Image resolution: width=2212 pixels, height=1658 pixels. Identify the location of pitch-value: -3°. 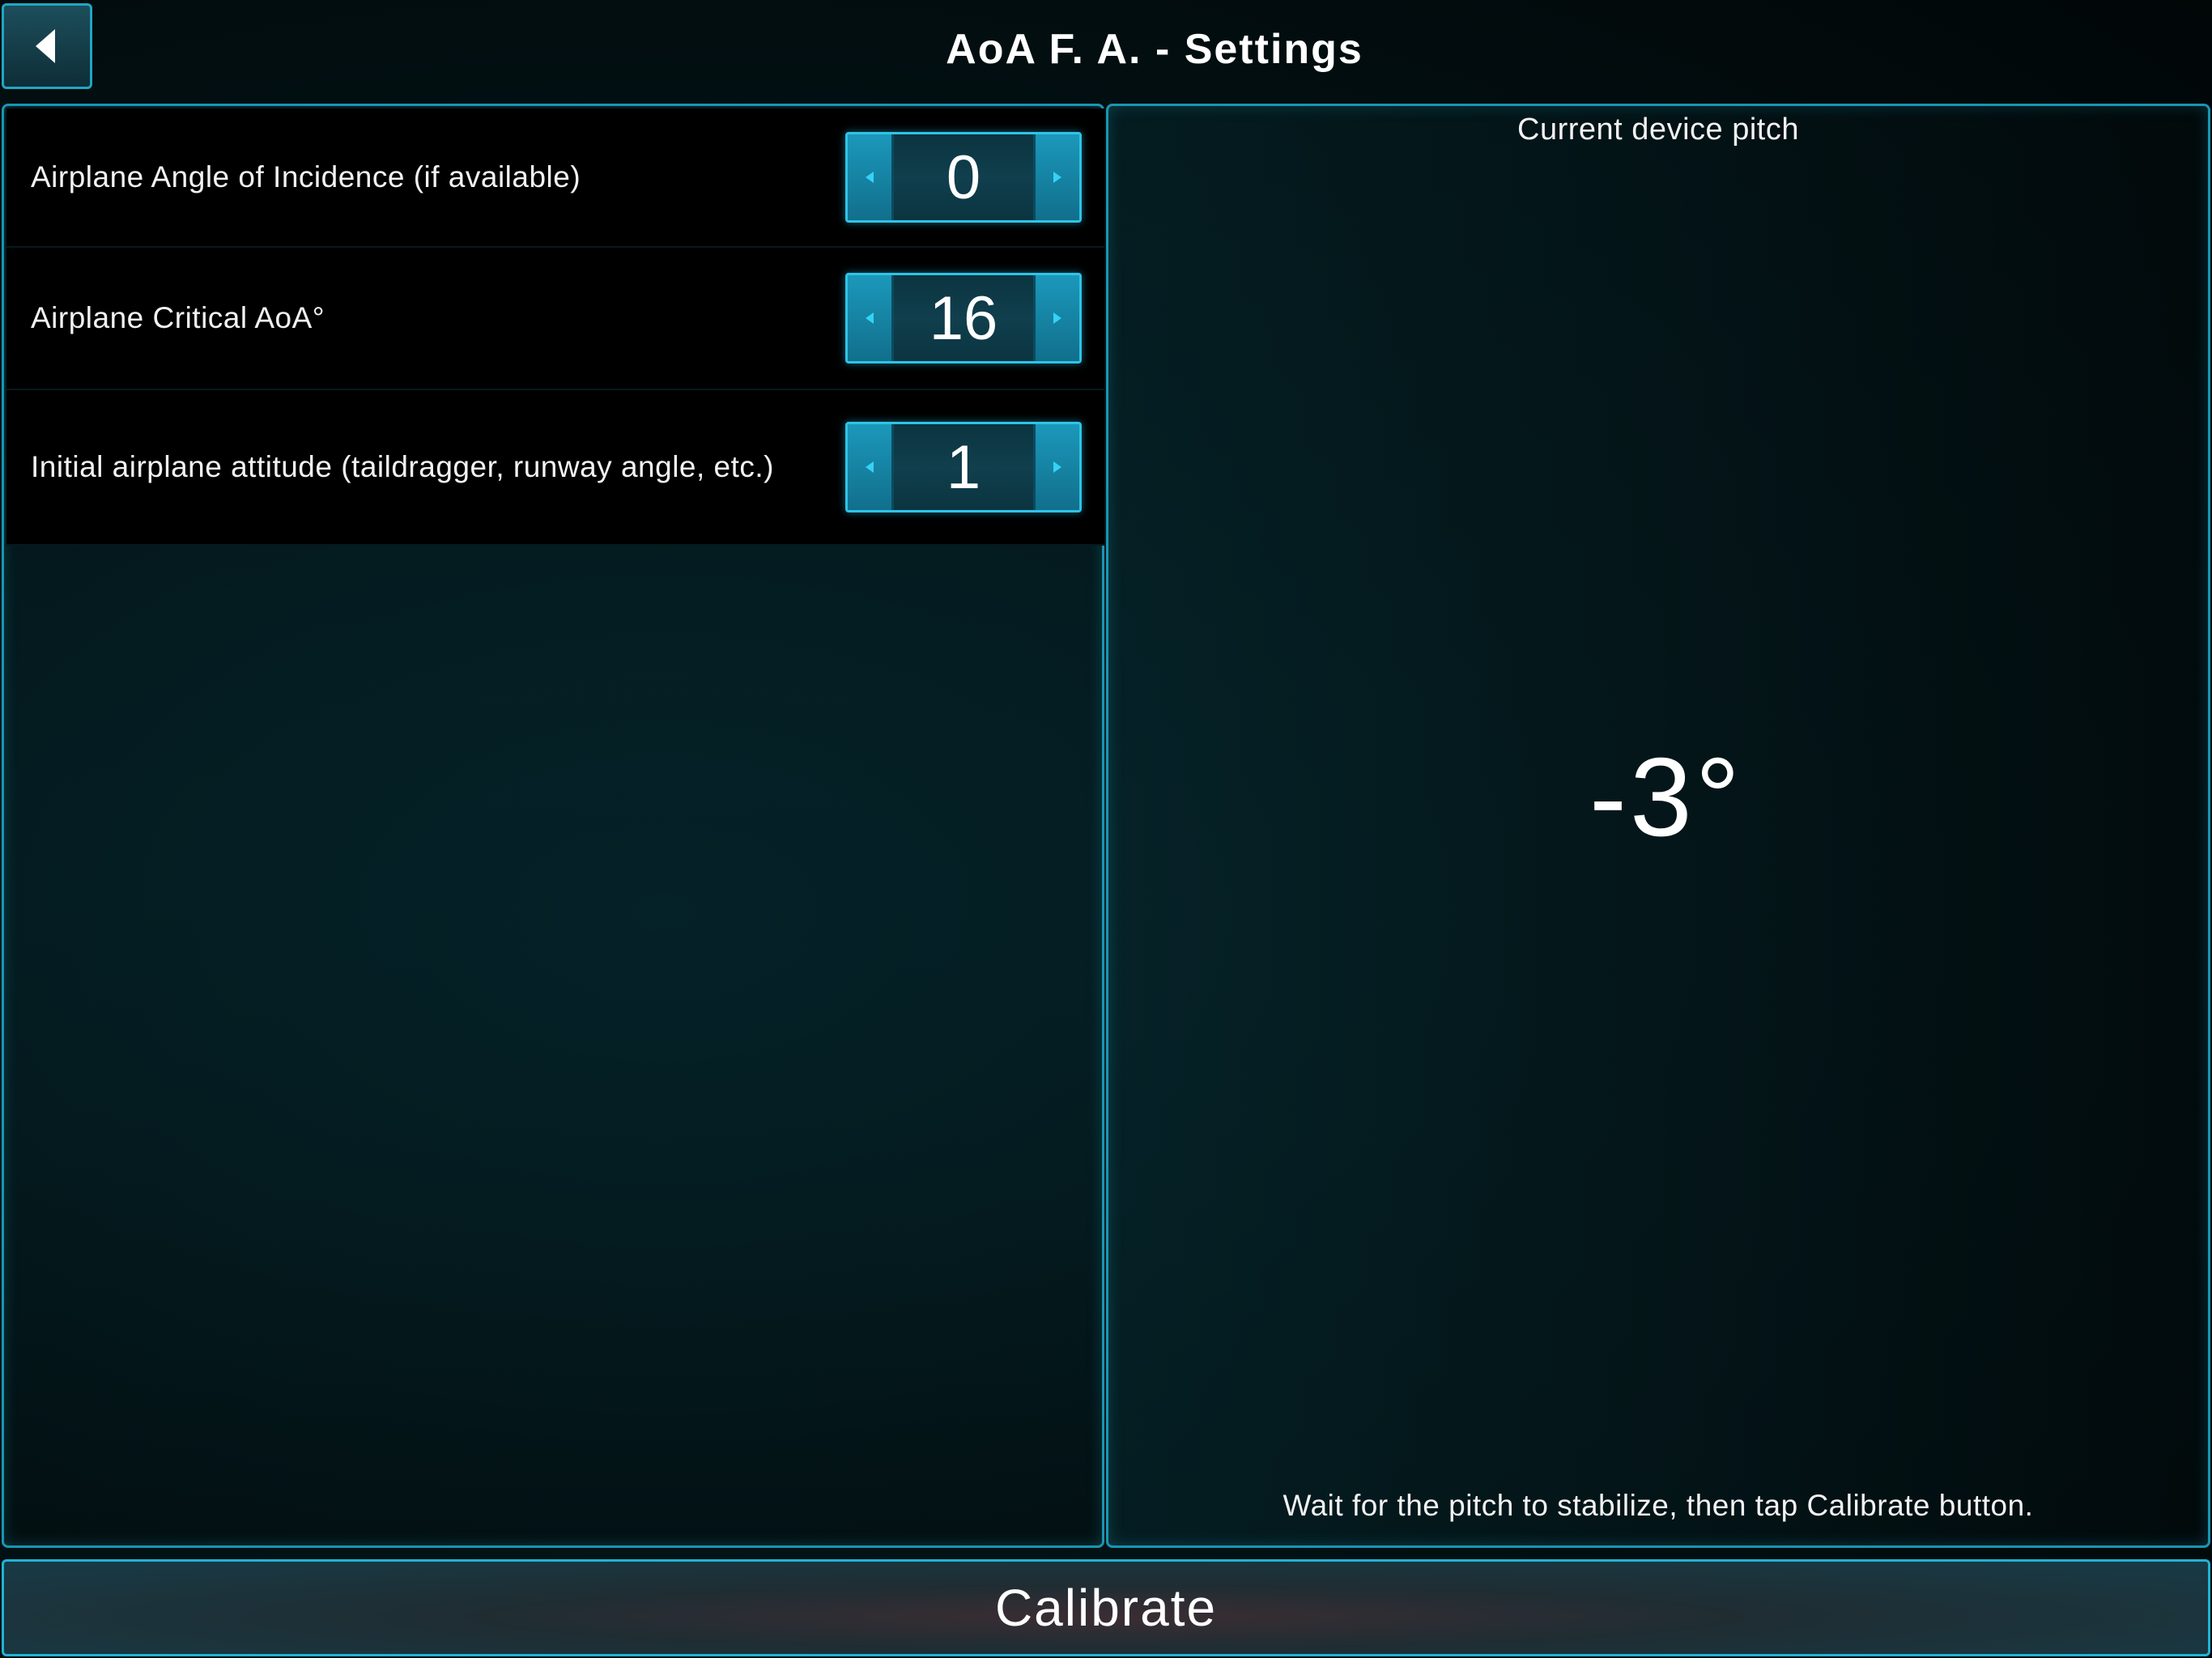
(1666, 797).